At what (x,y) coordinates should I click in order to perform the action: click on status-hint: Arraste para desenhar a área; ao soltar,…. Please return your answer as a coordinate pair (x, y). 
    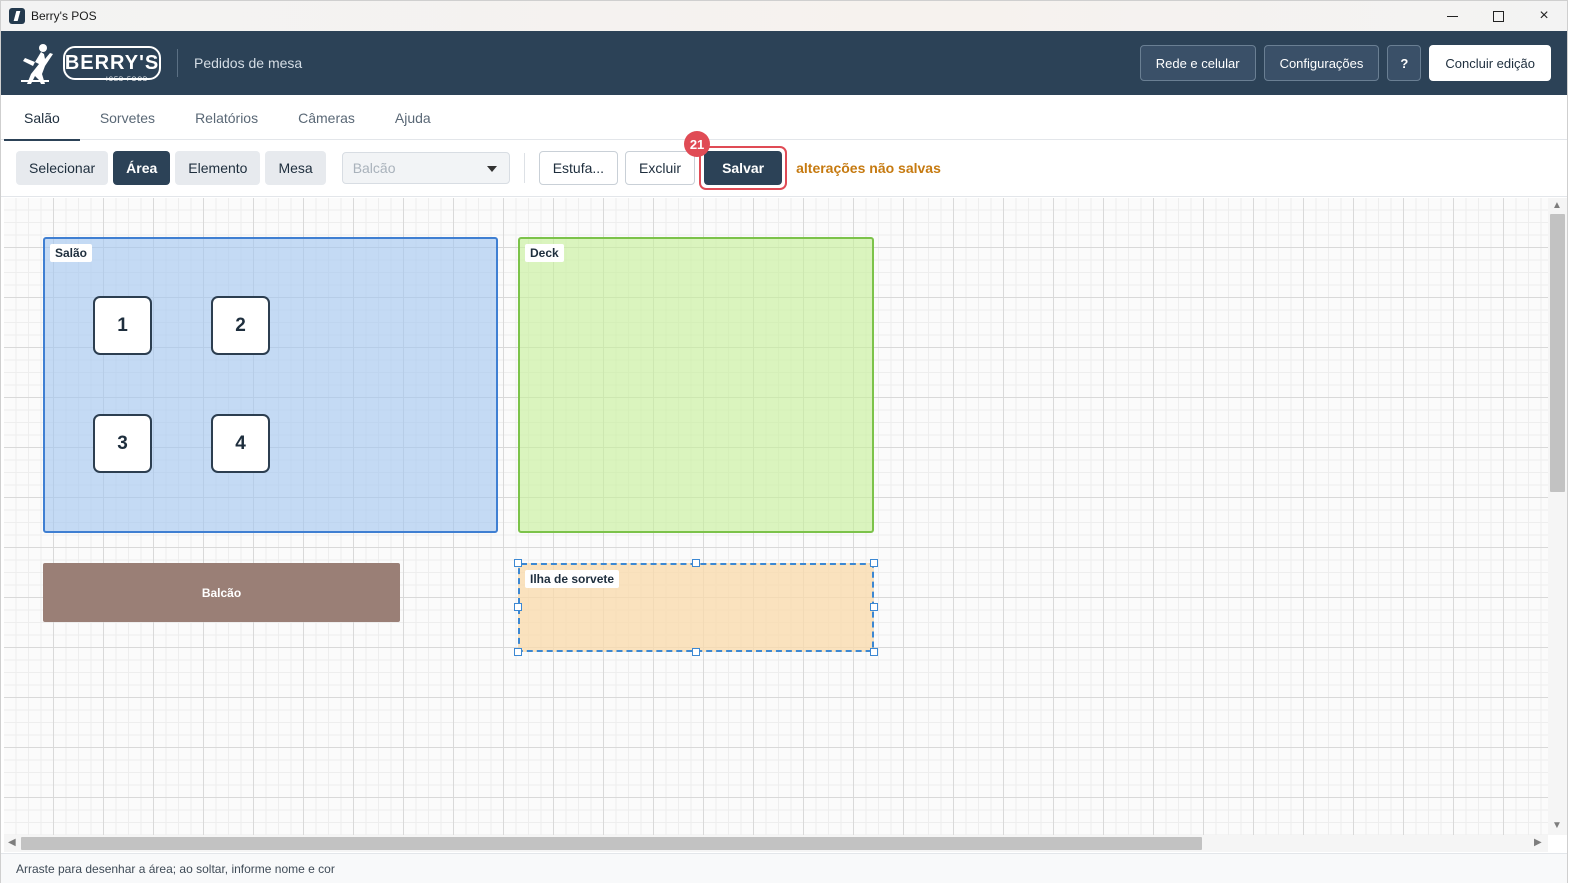
    Looking at the image, I should click on (175, 868).